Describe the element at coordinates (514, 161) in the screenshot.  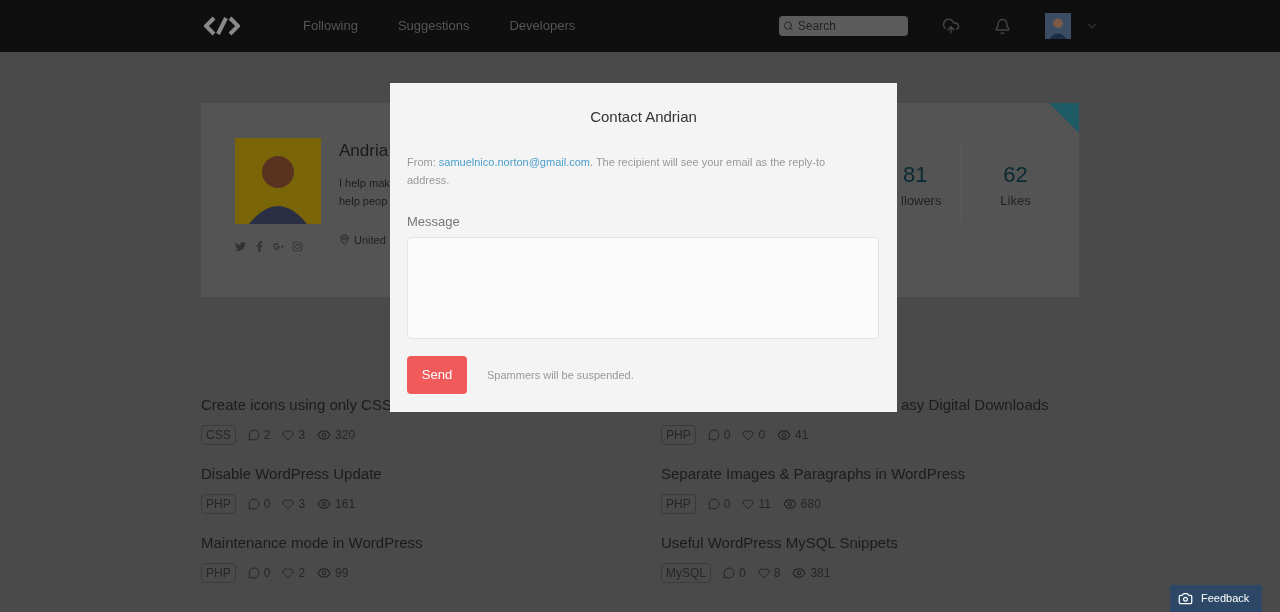
I see `email-link: samuelnico.norton@gmail.com` at that location.